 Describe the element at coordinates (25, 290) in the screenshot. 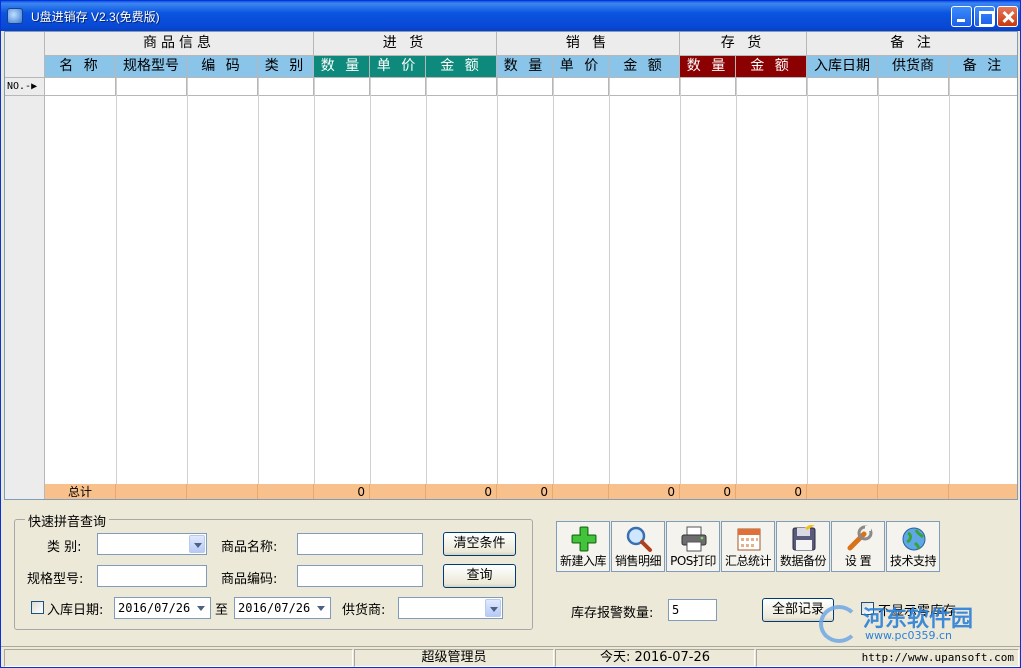

I see `row-header-column` at that location.